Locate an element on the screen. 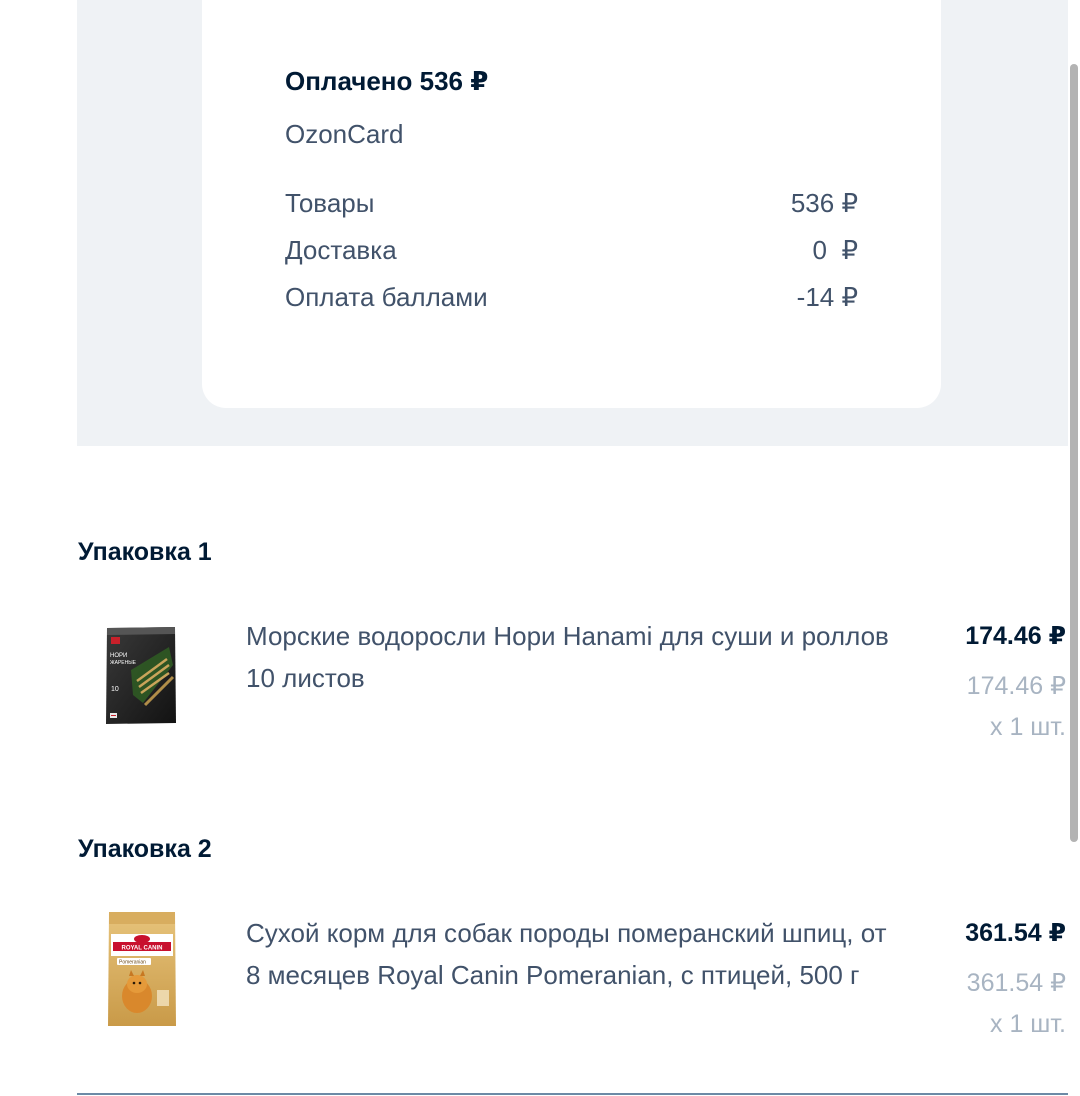 This screenshot has height=1096, width=1080. product-2-unit-price: 361.54 ₽ is located at coordinates (1016, 983).